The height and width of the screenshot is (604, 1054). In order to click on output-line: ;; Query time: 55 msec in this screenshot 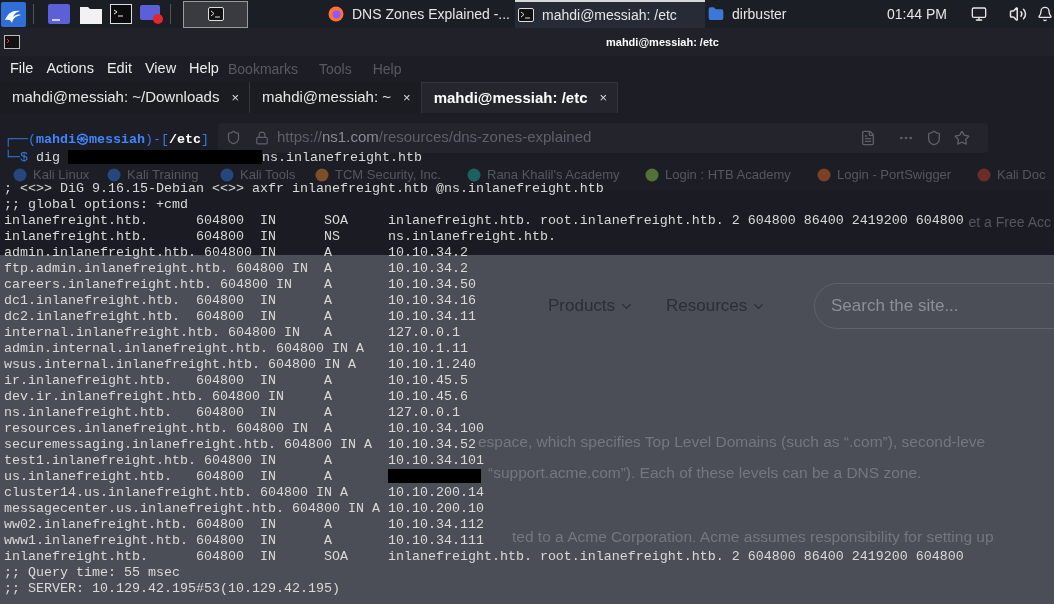, I will do `click(92, 573)`.